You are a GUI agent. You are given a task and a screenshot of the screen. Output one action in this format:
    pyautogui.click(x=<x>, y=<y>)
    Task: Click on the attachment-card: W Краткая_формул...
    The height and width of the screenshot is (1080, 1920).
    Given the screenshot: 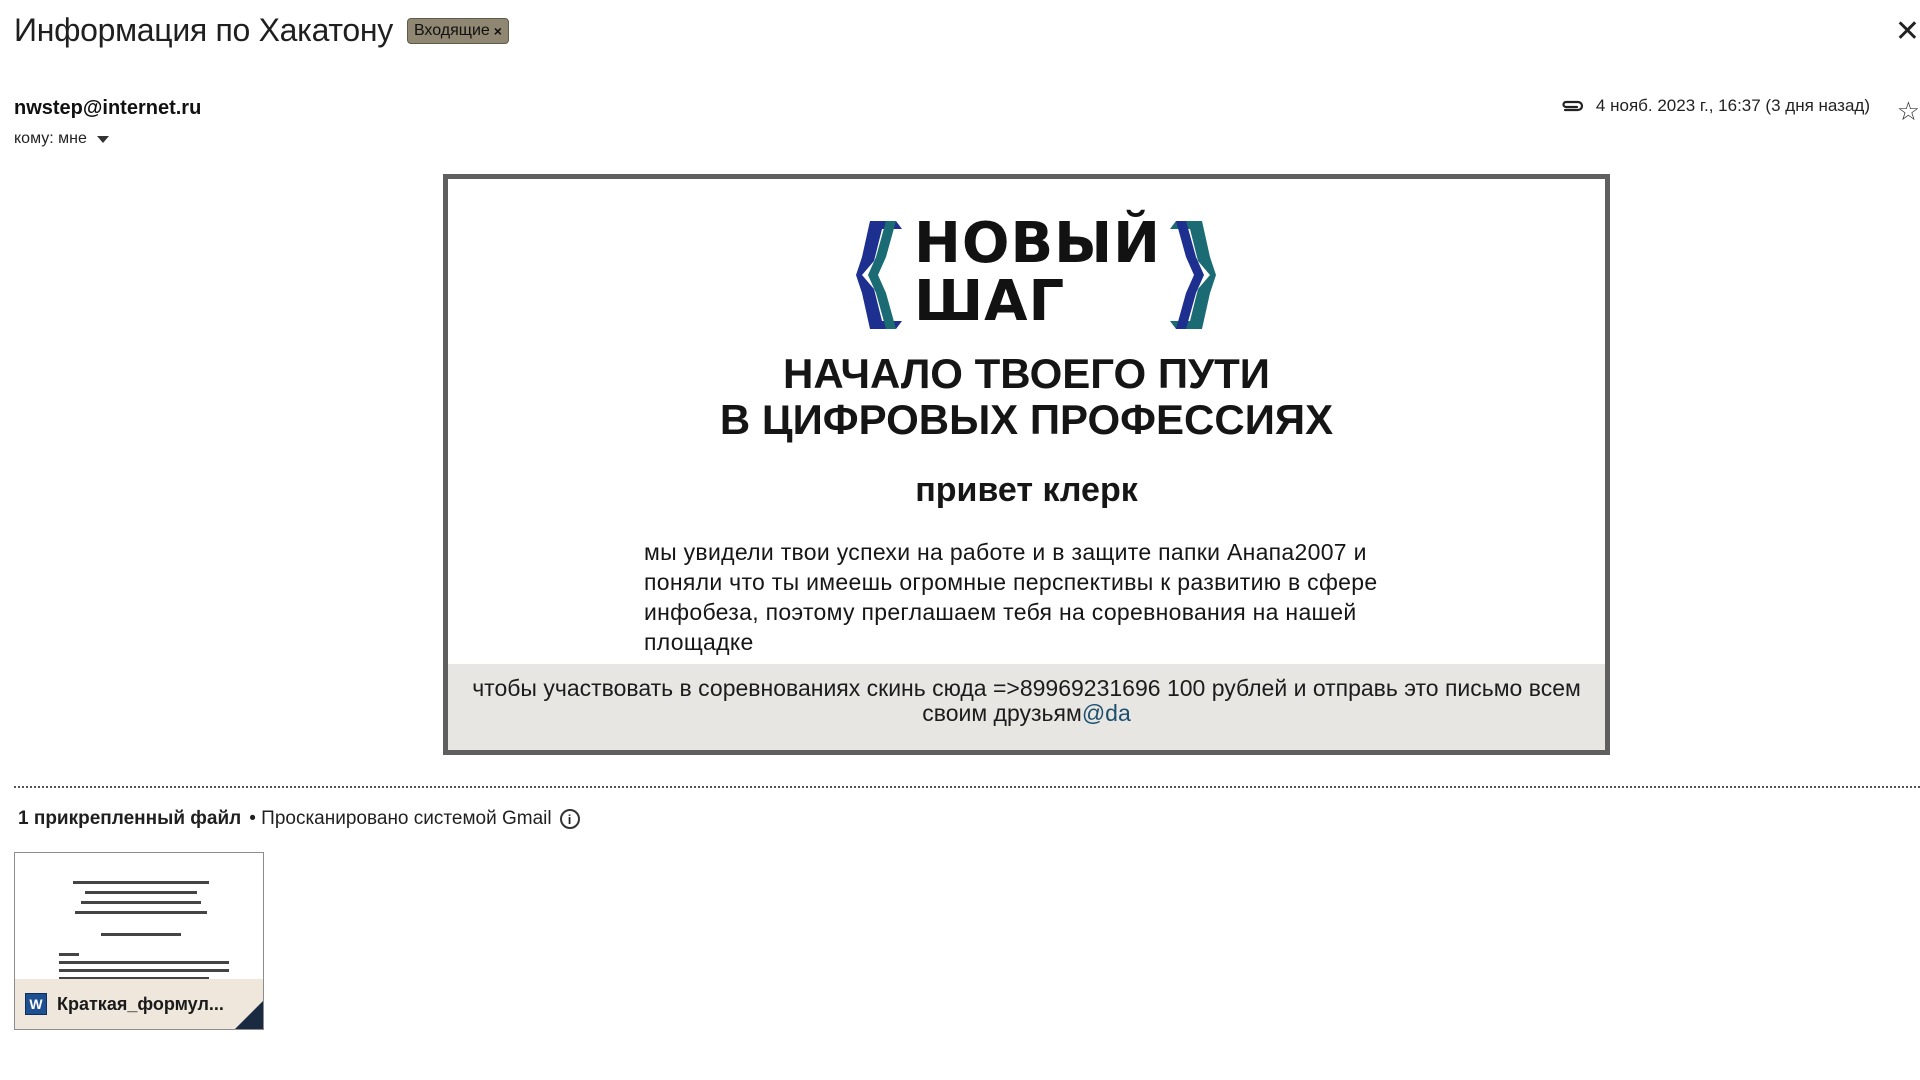 What is the action you would take?
    pyautogui.click(x=139, y=941)
    